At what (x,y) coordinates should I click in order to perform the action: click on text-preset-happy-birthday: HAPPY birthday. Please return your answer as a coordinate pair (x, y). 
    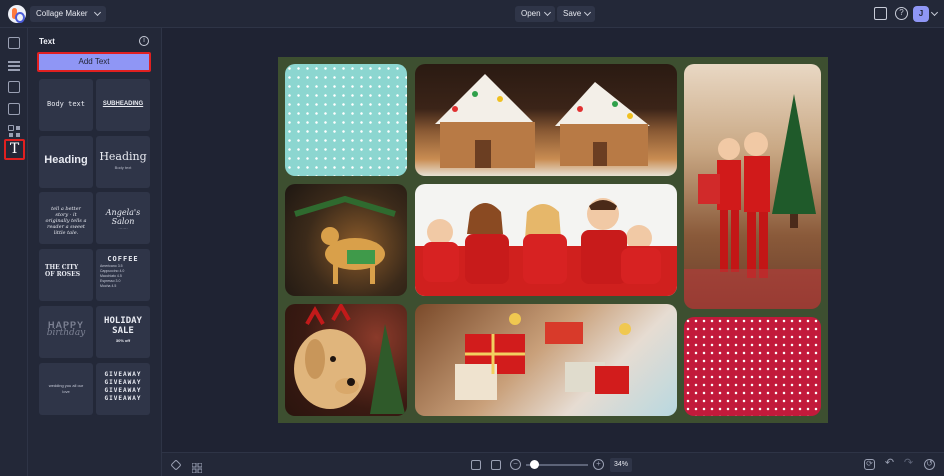
    Looking at the image, I should click on (66, 332).